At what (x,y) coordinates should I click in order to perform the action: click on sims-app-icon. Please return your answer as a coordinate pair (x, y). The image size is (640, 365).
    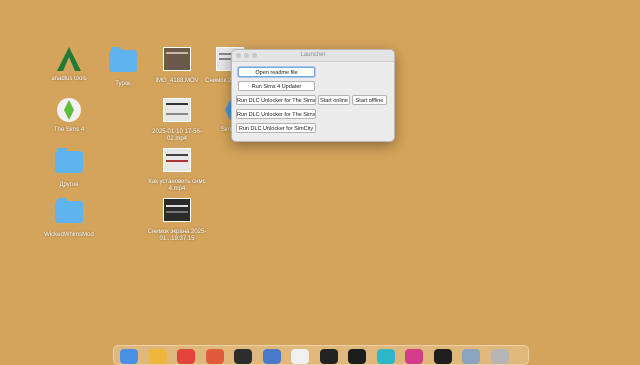
    Looking at the image, I should click on (300, 356).